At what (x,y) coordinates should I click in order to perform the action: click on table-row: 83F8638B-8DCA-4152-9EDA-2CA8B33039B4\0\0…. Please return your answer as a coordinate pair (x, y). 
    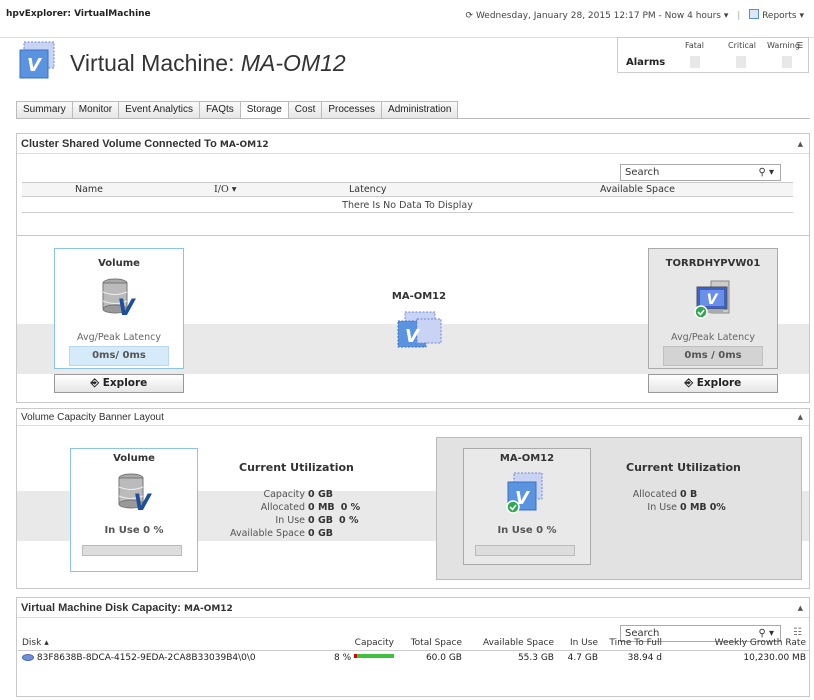
    Looking at the image, I should click on (414, 657).